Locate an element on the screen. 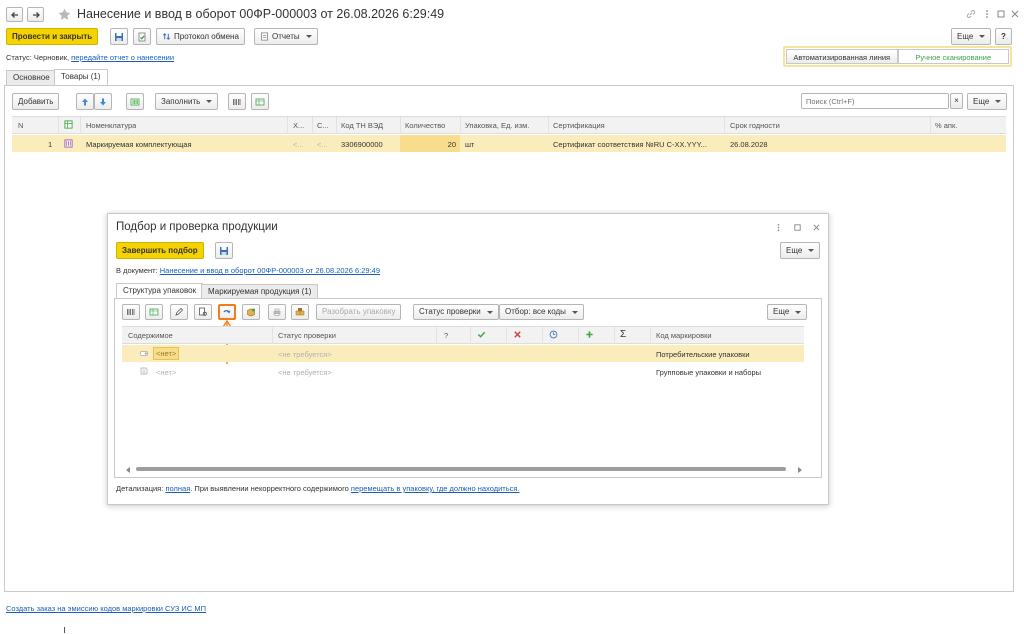 The height and width of the screenshot is (634, 1024). move-to-package-button is located at coordinates (227, 312).